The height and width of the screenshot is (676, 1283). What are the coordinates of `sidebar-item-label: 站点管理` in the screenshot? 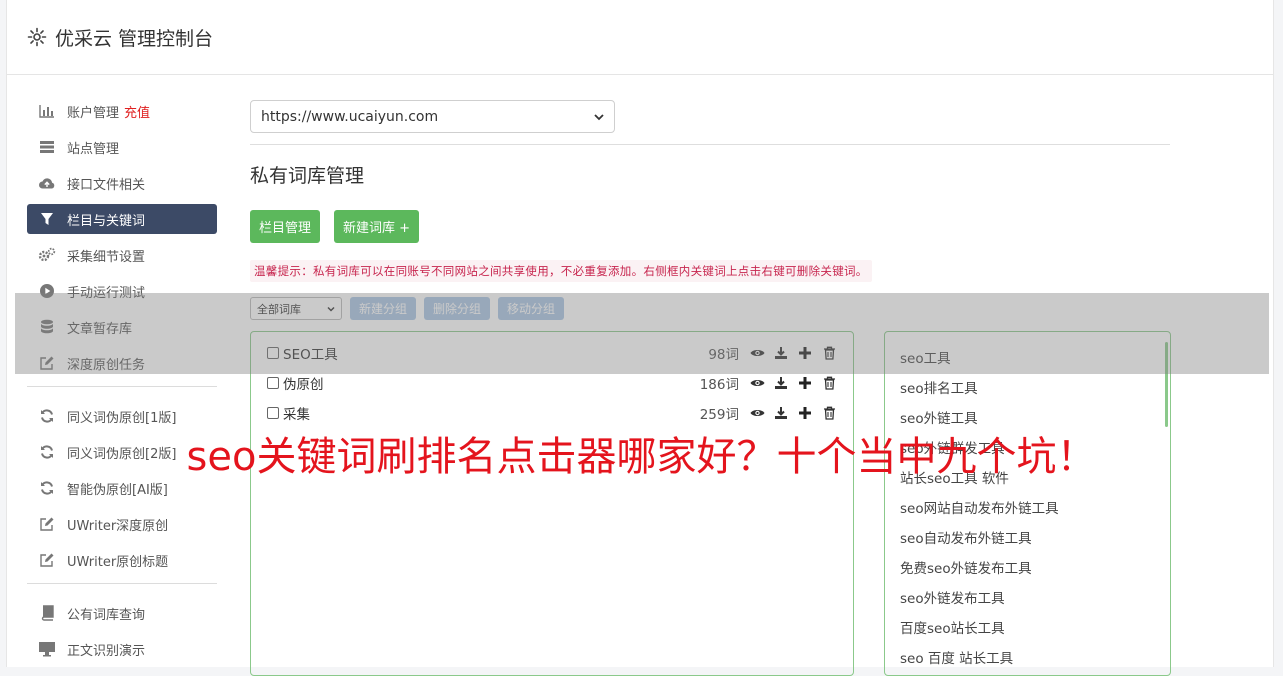 It's located at (93, 149).